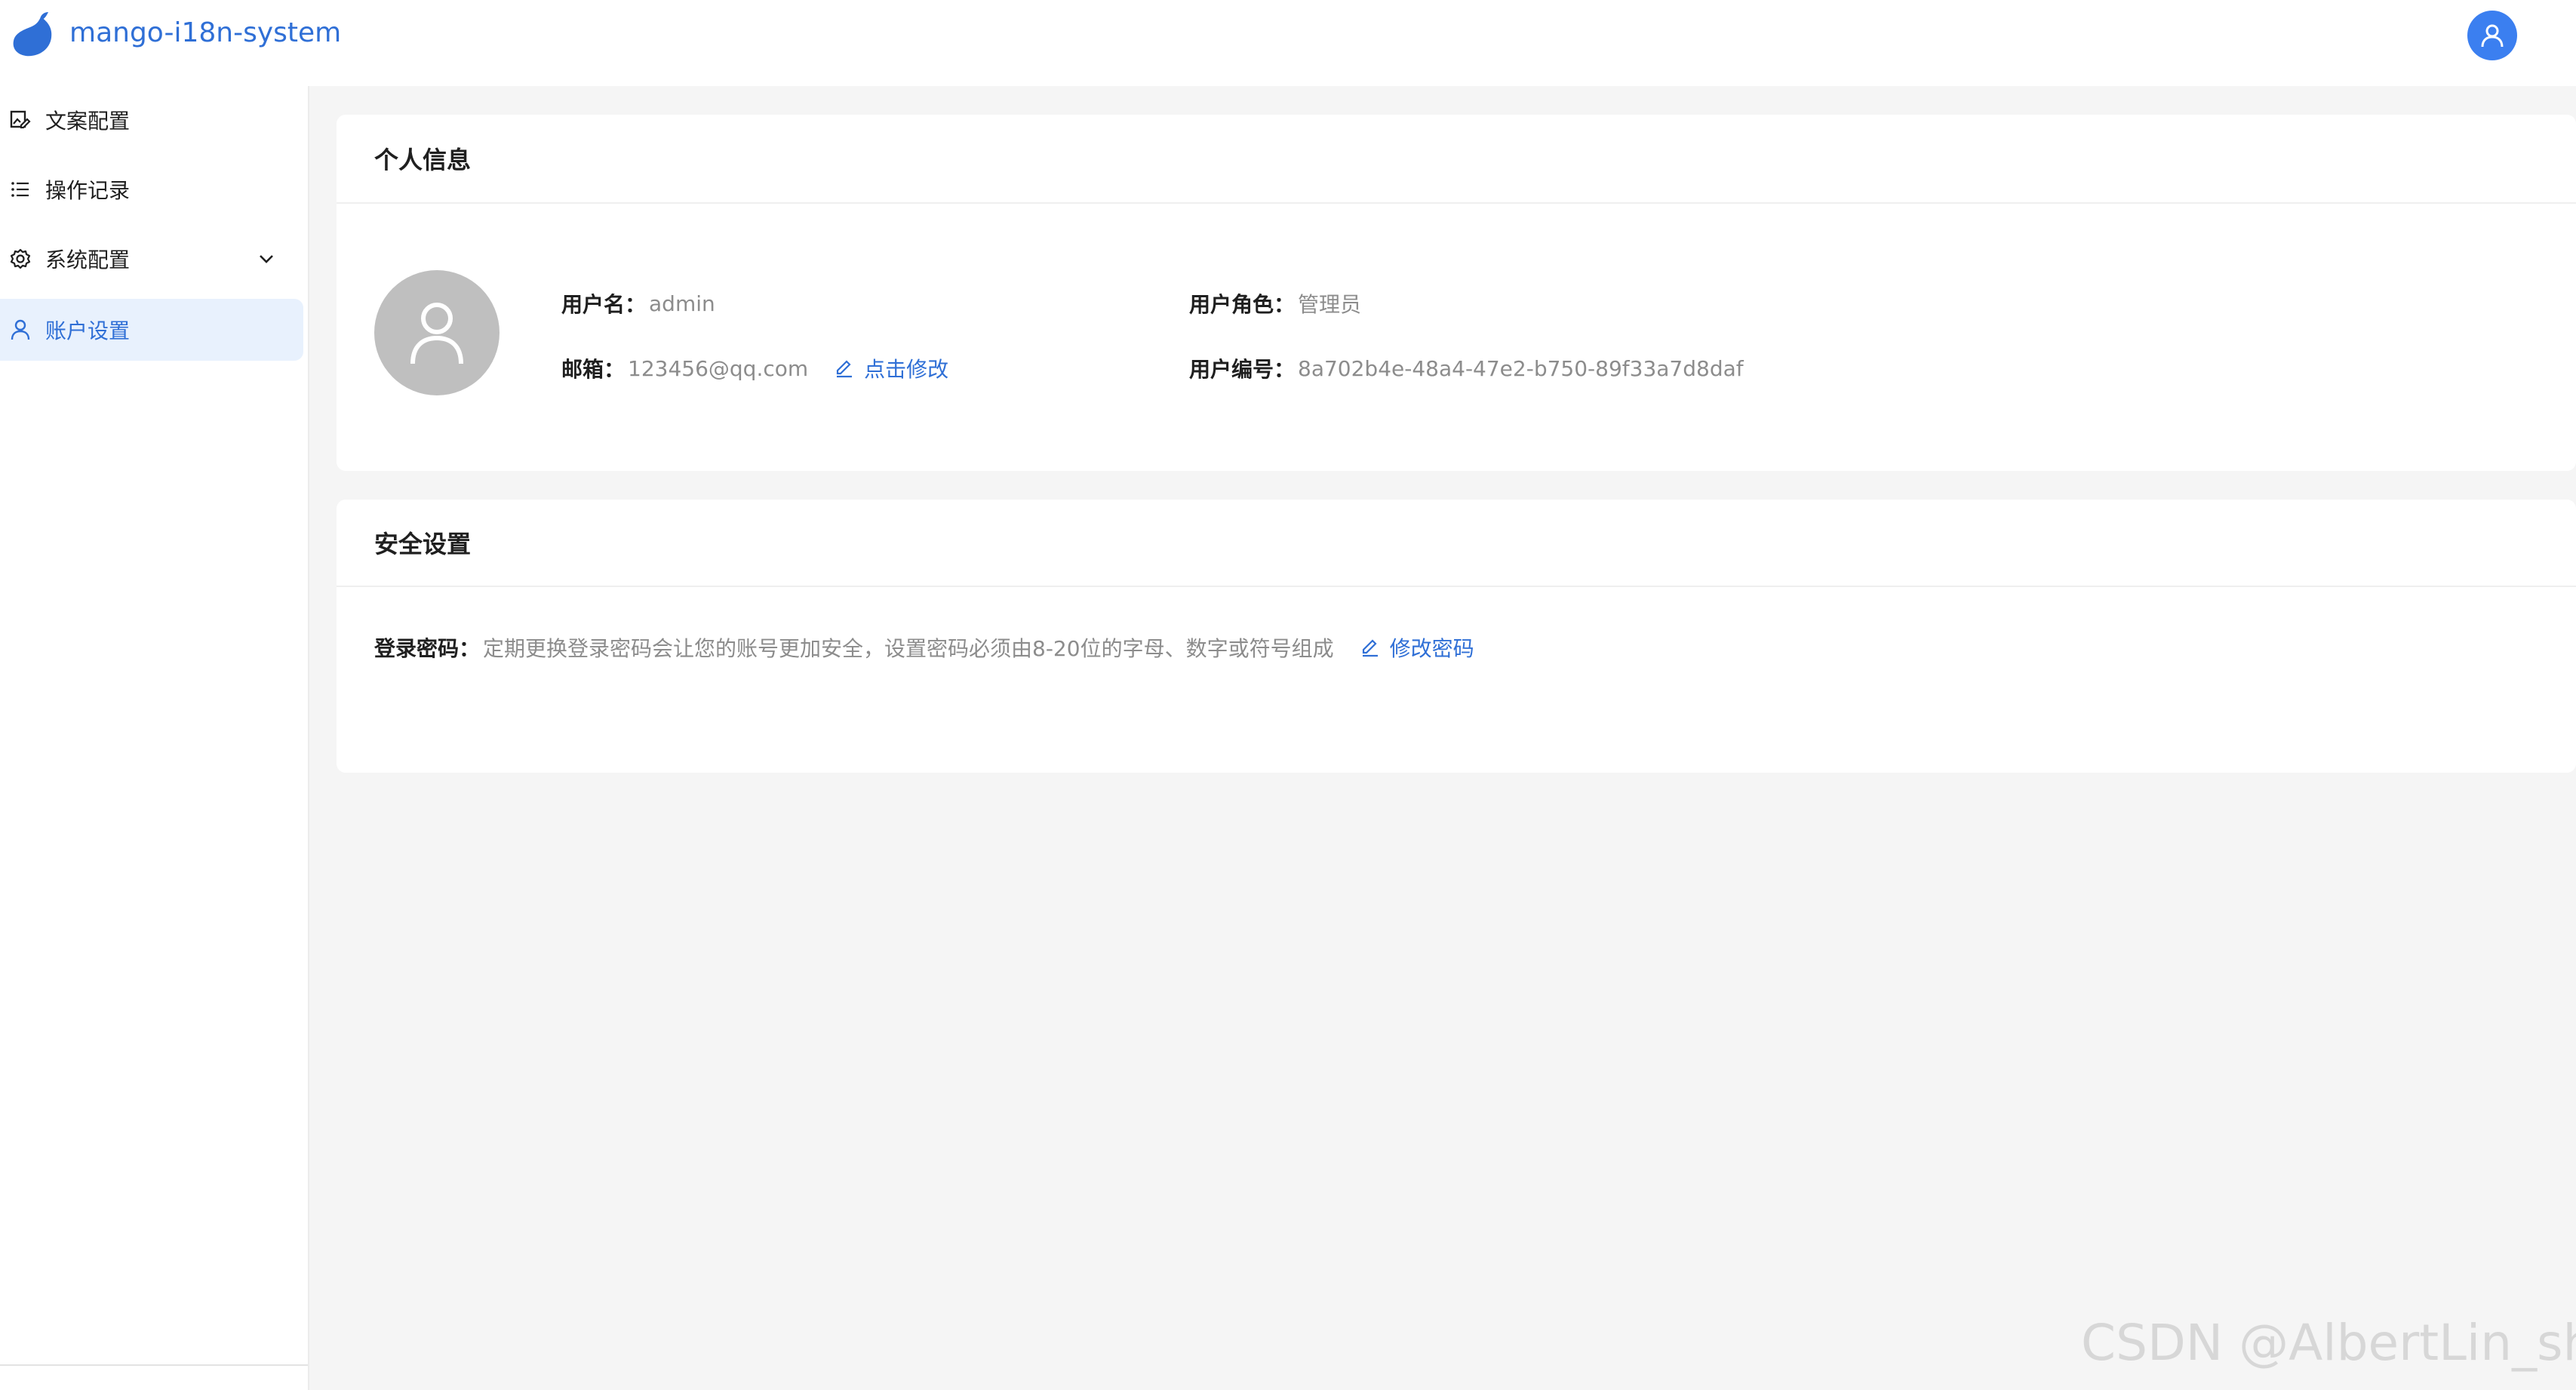  Describe the element at coordinates (604, 304) in the screenshot. I see `username-label: 用户名：` at that location.